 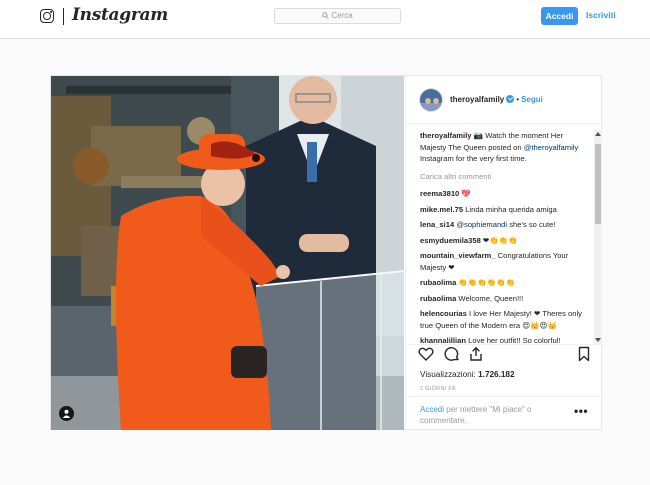 I want to click on avatar-image, so click(x=431, y=100).